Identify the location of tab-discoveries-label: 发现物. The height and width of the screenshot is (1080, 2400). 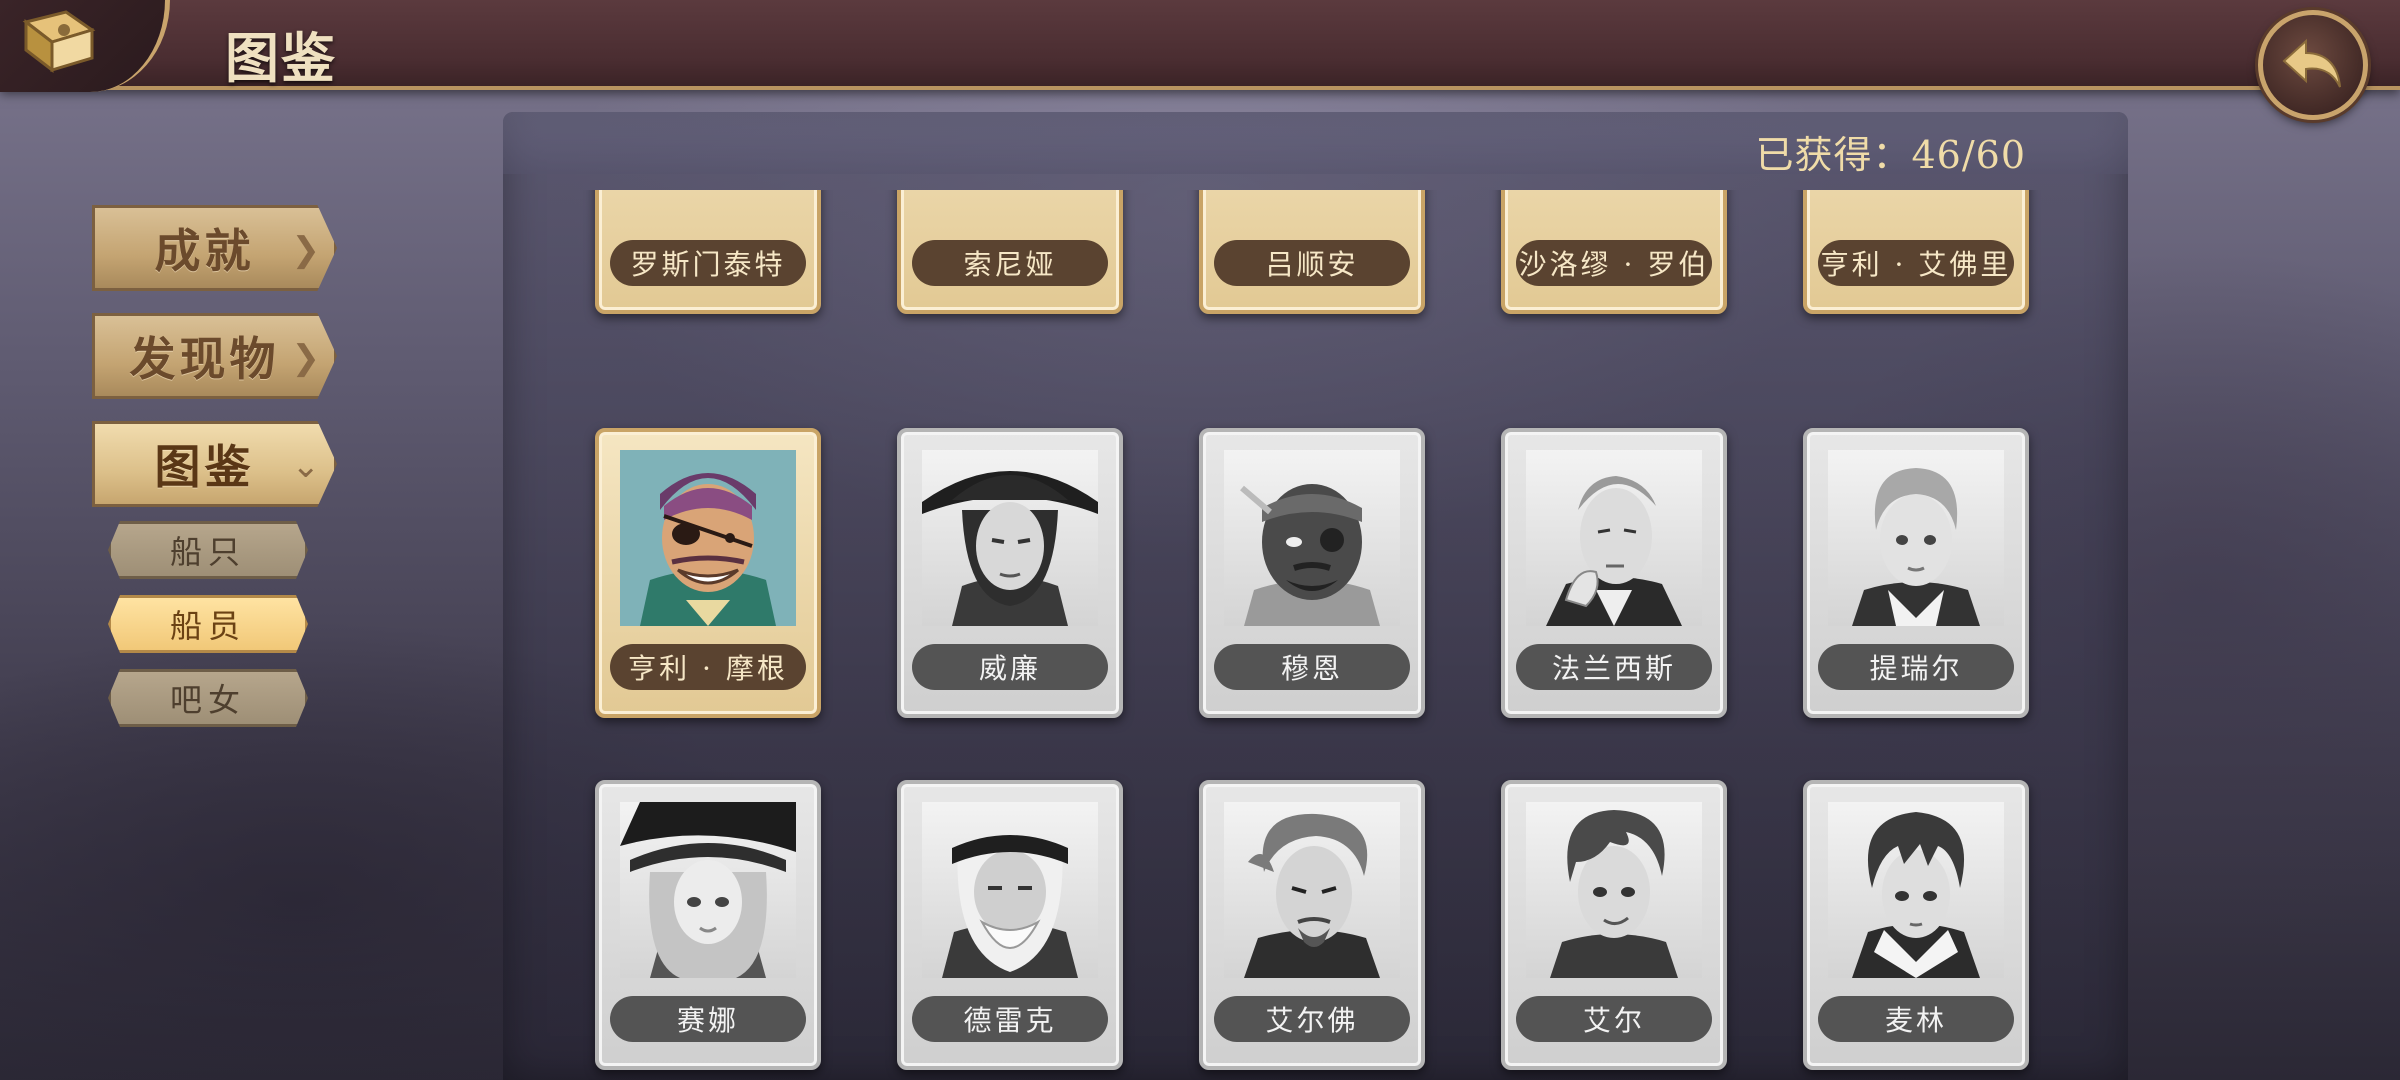
(204, 359).